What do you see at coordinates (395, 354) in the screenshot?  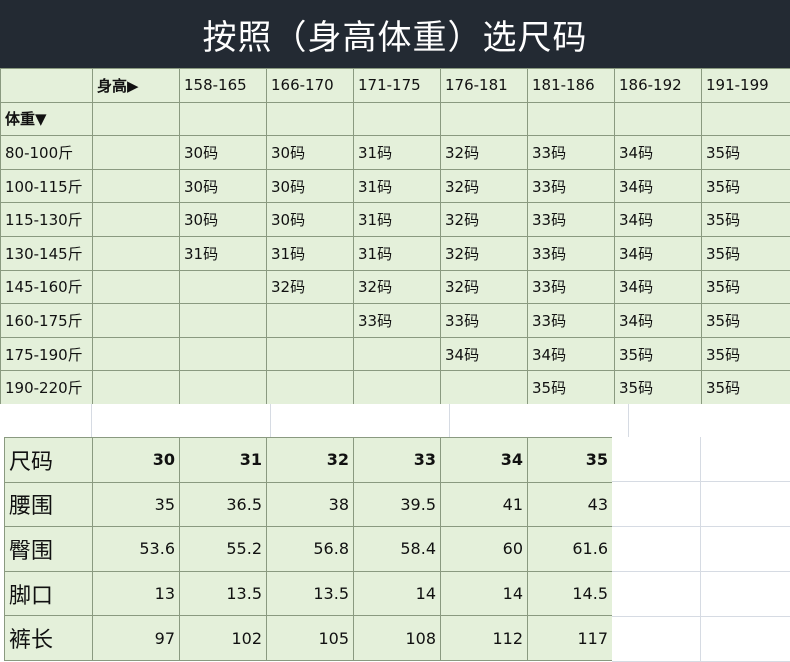 I see `table-row: 175-190斤 34码 34码 35码 35码` at bounding box center [395, 354].